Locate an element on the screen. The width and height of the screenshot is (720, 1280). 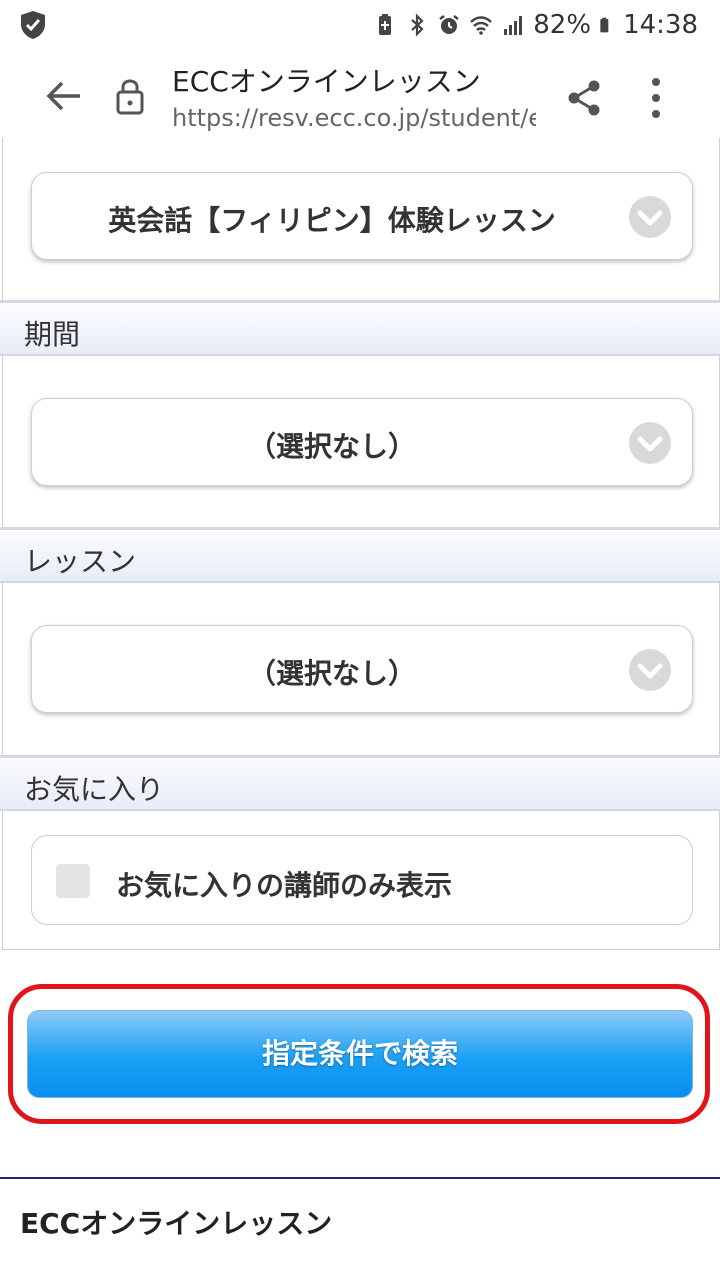
favorite-teacher-option: お気に入りの講師のみ表示 is located at coordinates (362, 880).